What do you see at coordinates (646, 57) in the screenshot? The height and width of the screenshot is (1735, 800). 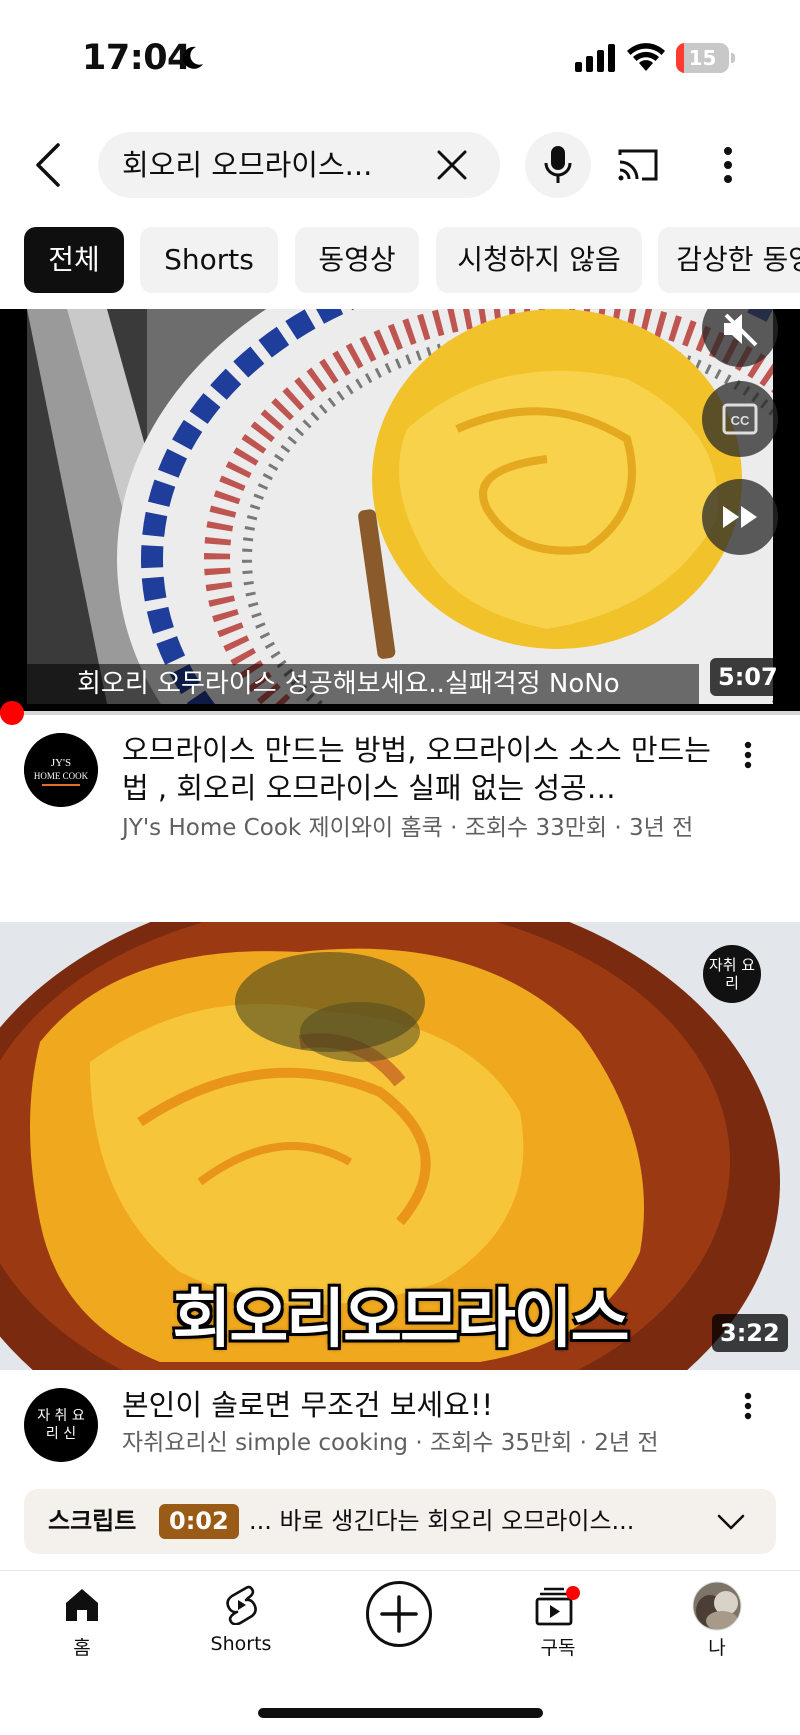 I see `wifi-icon` at bounding box center [646, 57].